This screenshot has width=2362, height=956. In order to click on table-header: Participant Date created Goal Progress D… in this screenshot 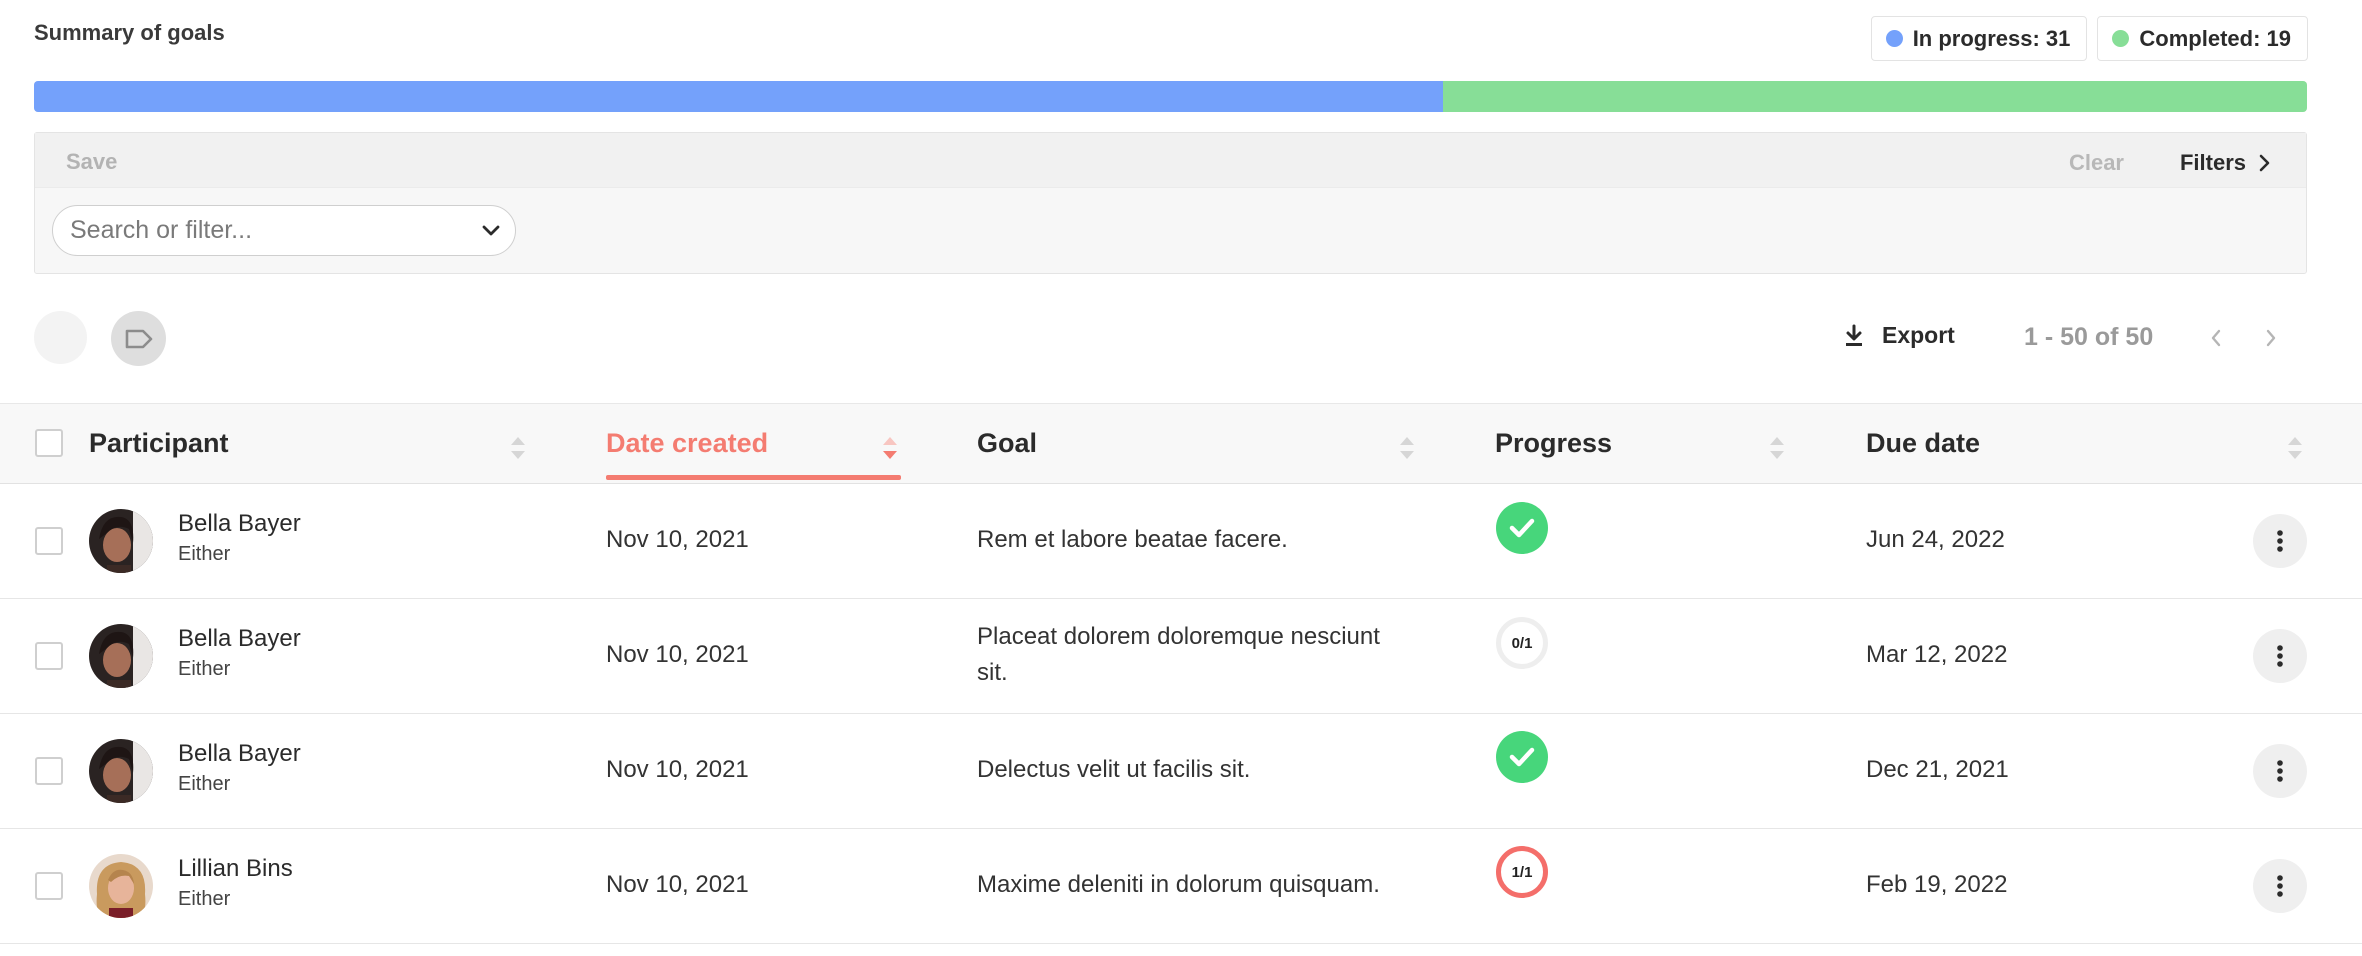, I will do `click(1181, 443)`.